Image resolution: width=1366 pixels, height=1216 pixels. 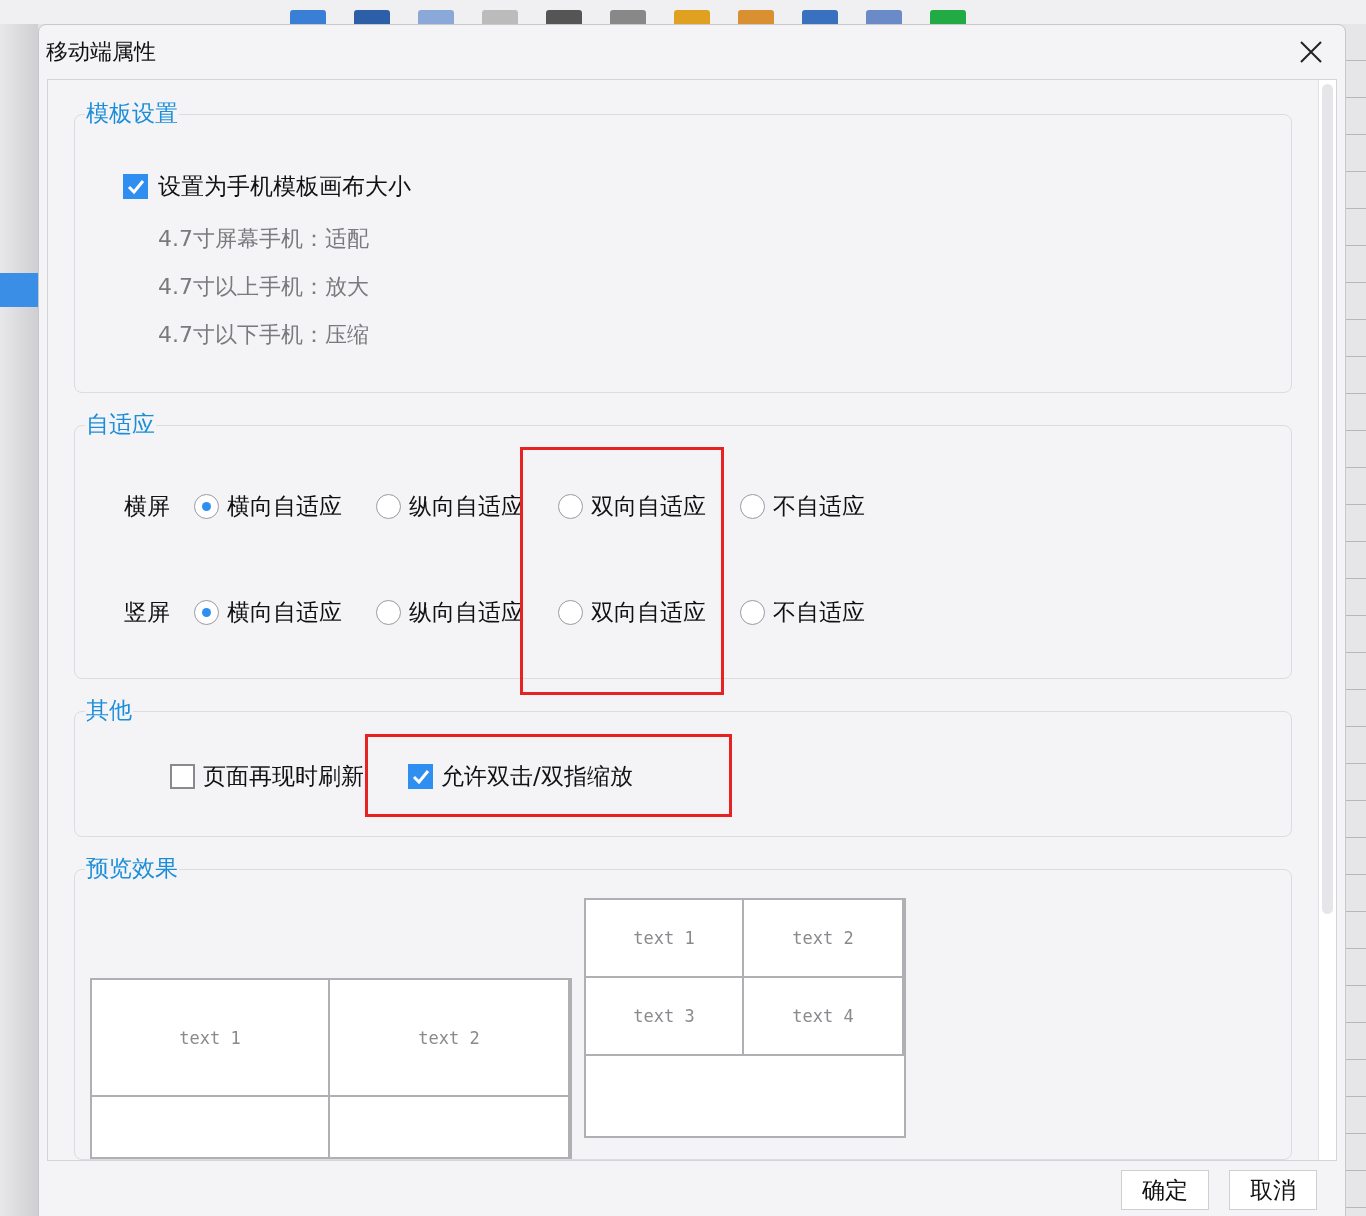 What do you see at coordinates (824, 1017) in the screenshot?
I see `table-cell: text 4` at bounding box center [824, 1017].